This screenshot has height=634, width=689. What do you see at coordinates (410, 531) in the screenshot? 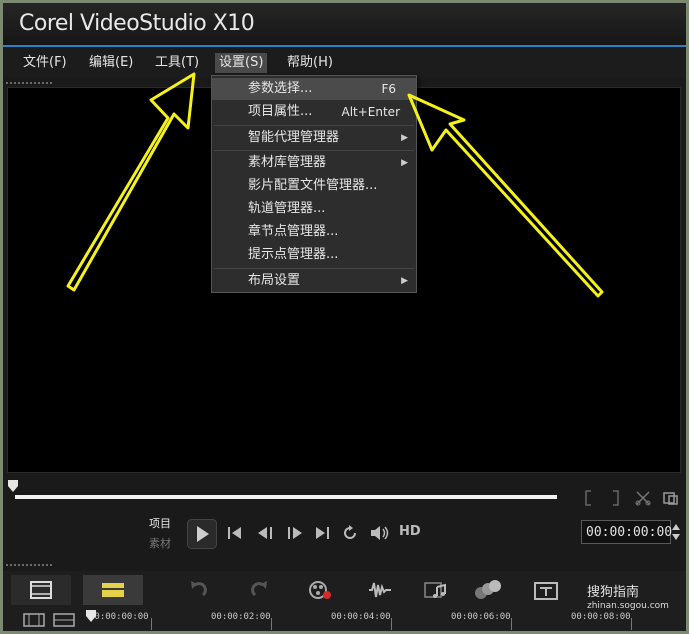
I see `hd-toggle: HD` at bounding box center [410, 531].